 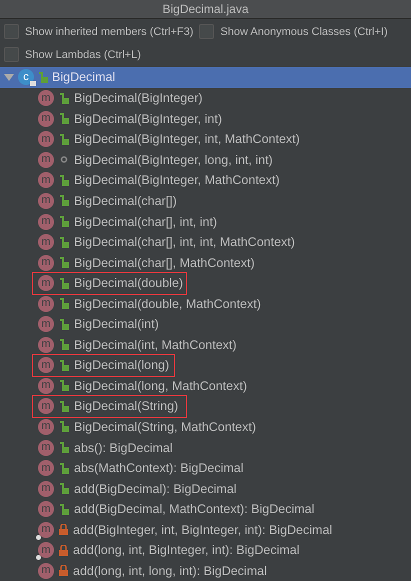 I want to click on member-name: add(BigInteger, int, BigInteger, int): BigDecimal, so click(x=202, y=529).